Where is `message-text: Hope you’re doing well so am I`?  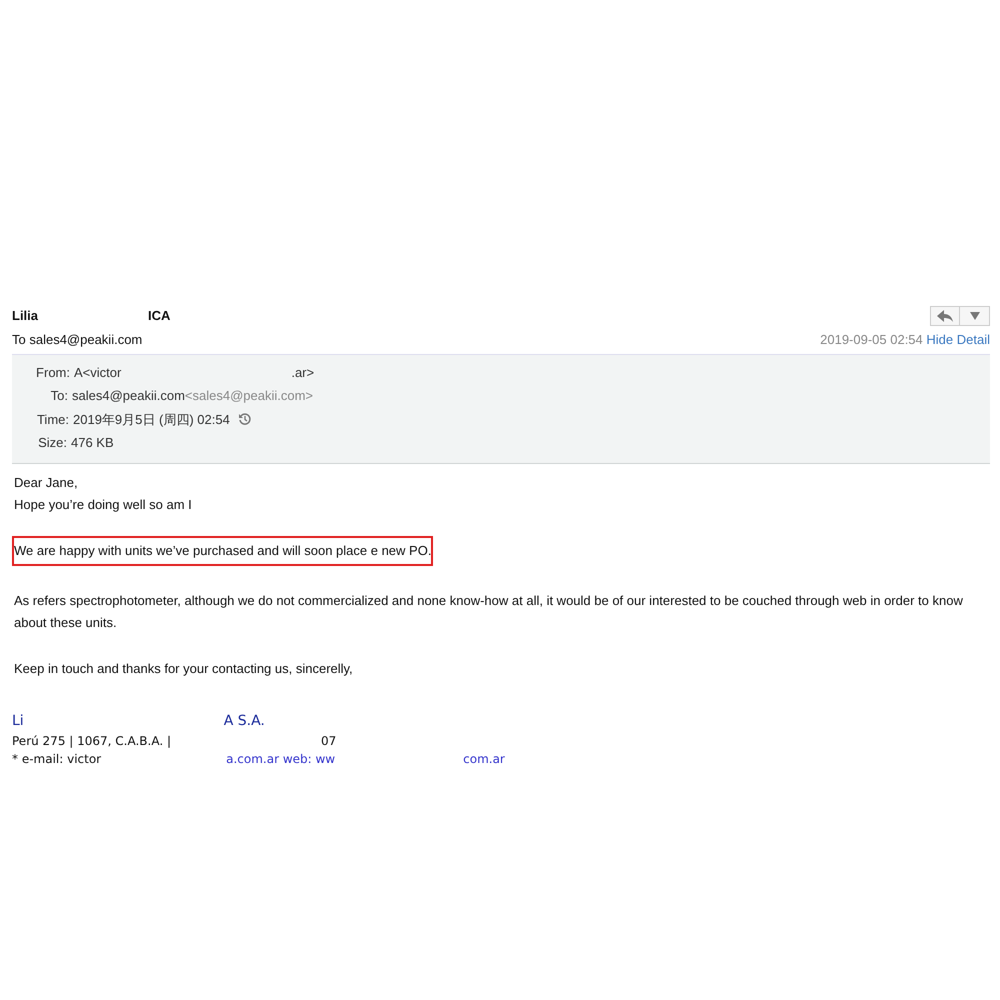 message-text: Hope you’re doing well so am I is located at coordinates (103, 505).